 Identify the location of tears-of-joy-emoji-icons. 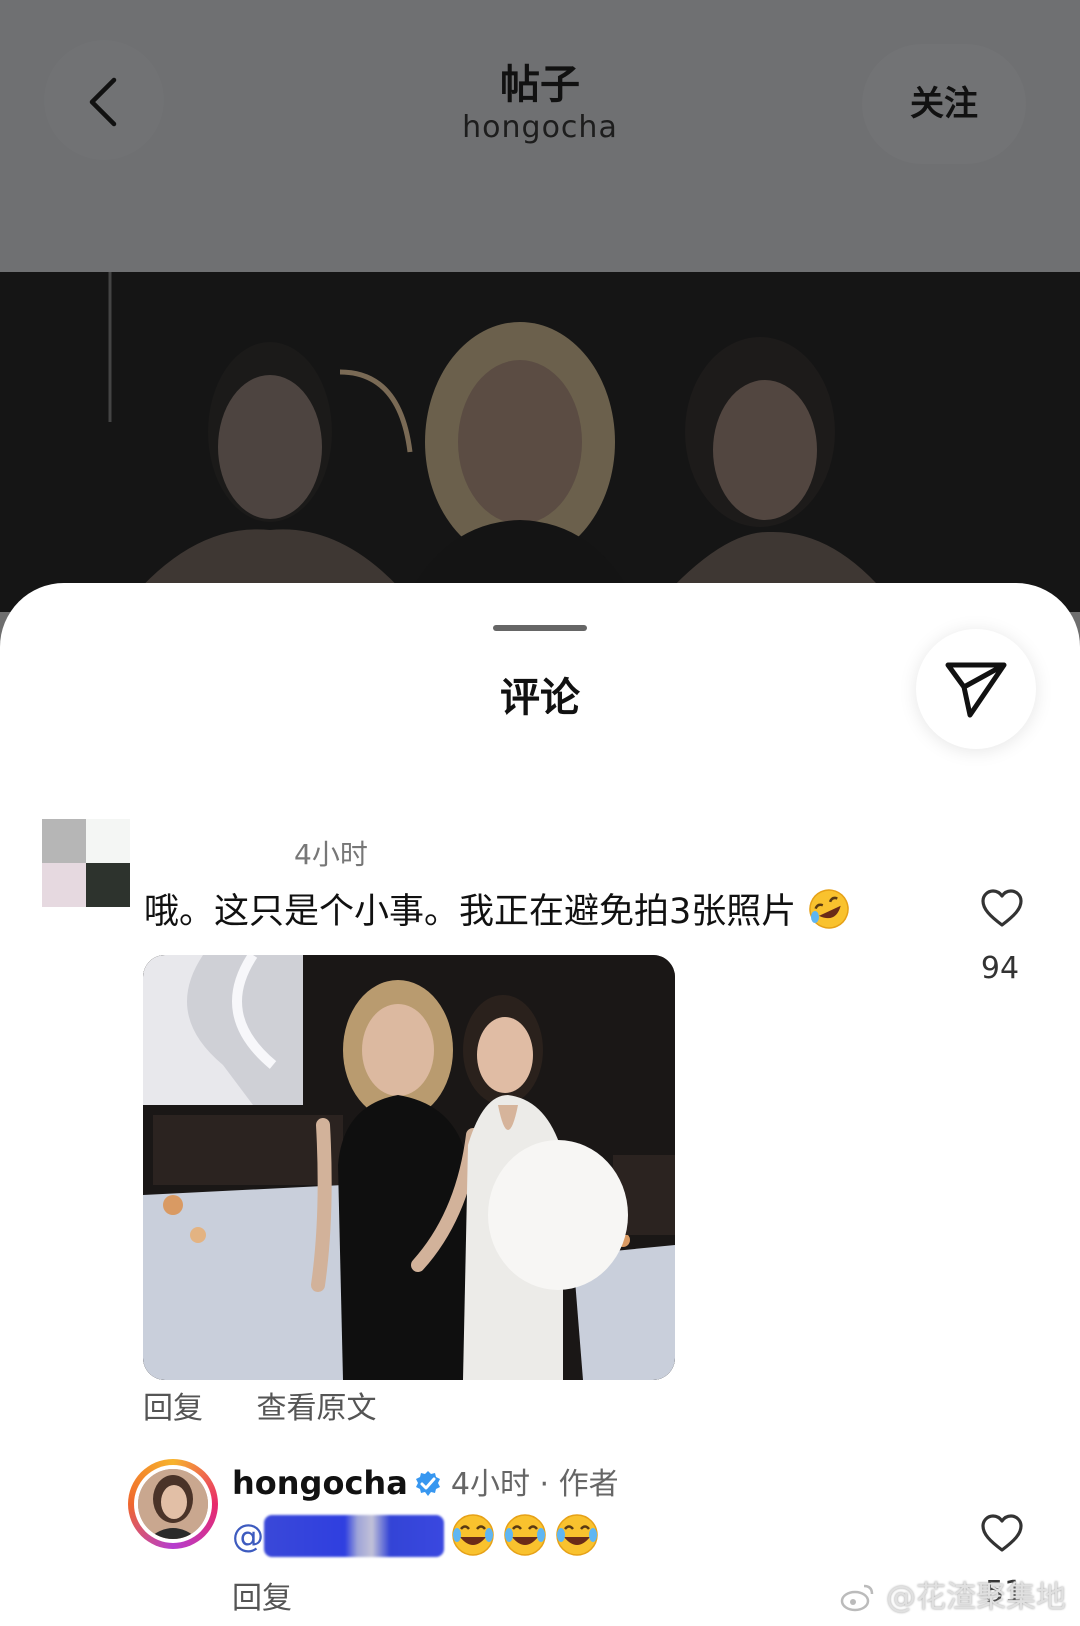
(525, 1535).